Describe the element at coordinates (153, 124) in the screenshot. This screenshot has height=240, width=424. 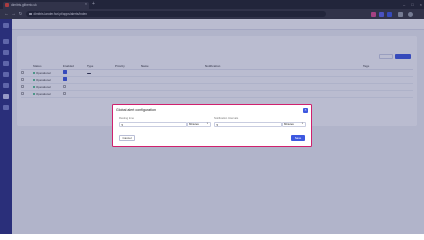
I see `resting-time-input: 5` at that location.